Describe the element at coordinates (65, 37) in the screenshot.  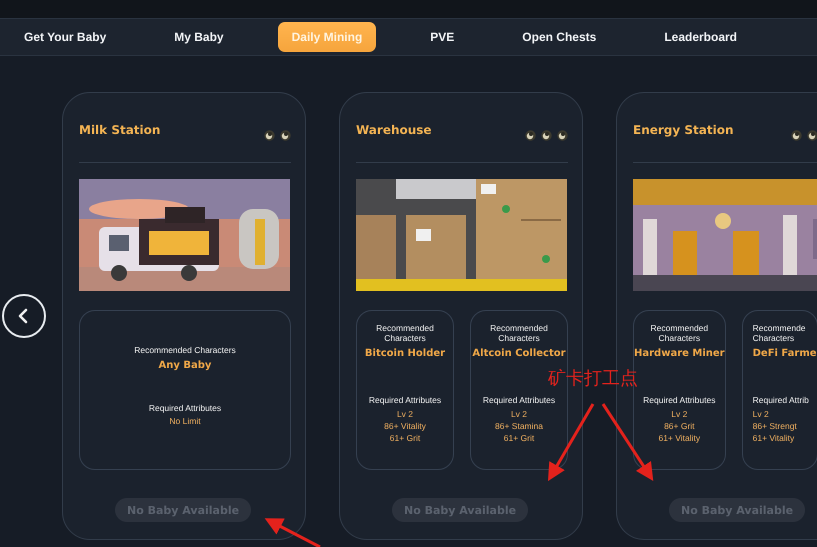
I see `nav-tab: Get Your Baby` at that location.